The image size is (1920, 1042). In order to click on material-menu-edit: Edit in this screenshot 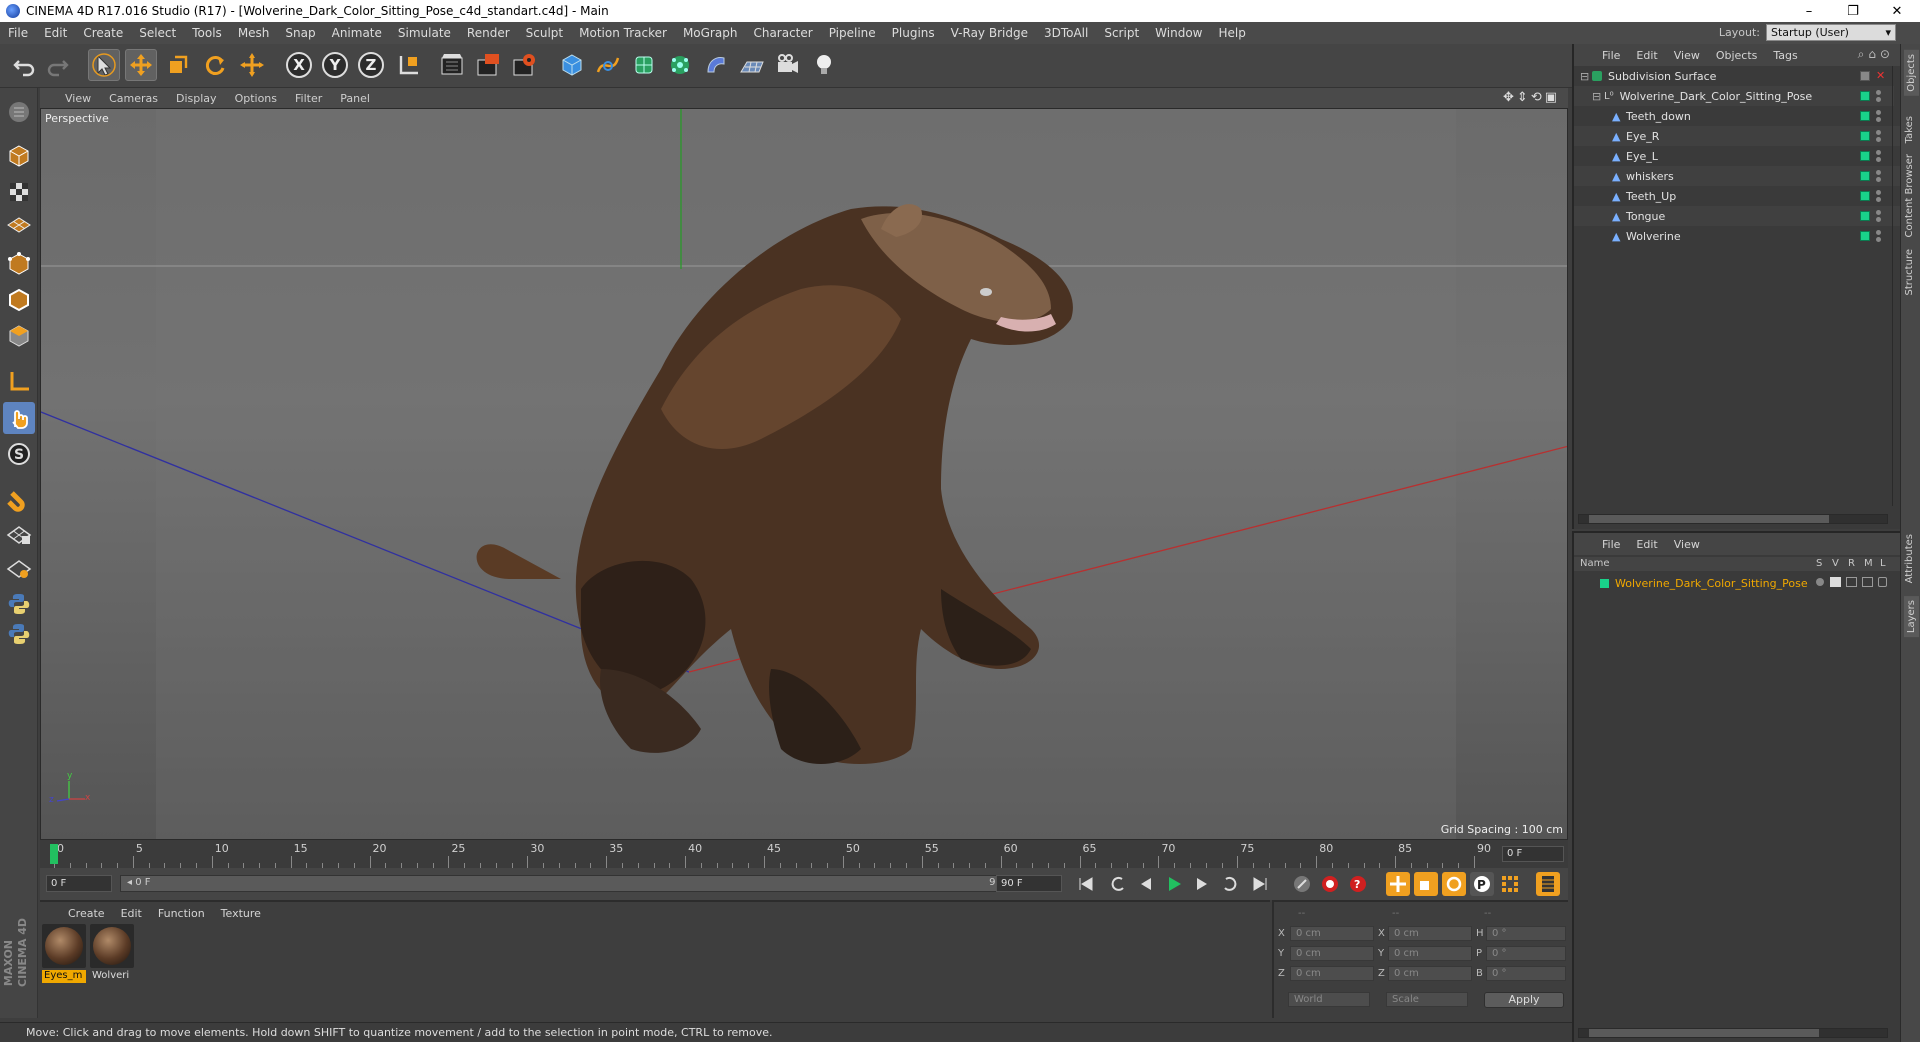, I will do `click(131, 913)`.